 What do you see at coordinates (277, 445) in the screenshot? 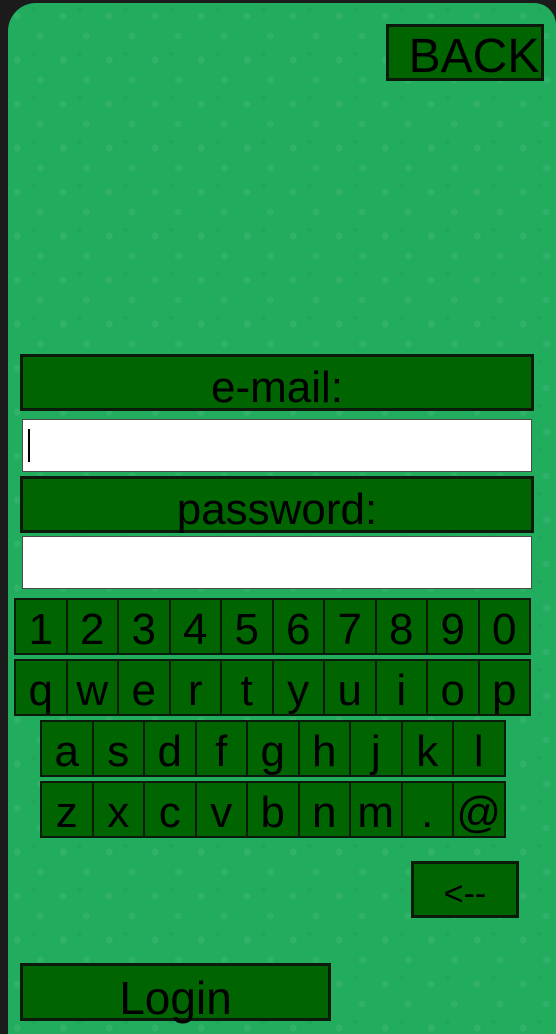
I see `email-field` at bounding box center [277, 445].